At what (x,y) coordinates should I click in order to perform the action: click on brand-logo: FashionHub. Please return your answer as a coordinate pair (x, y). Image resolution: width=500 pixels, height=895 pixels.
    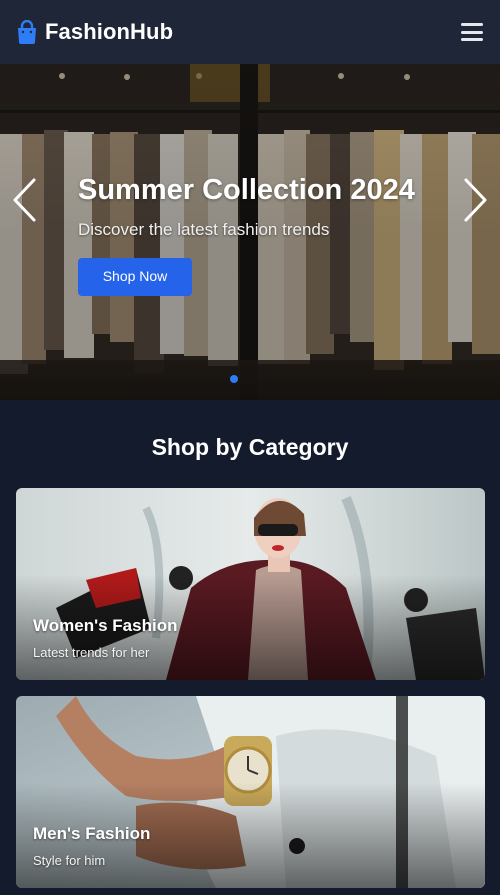
    Looking at the image, I should click on (94, 32).